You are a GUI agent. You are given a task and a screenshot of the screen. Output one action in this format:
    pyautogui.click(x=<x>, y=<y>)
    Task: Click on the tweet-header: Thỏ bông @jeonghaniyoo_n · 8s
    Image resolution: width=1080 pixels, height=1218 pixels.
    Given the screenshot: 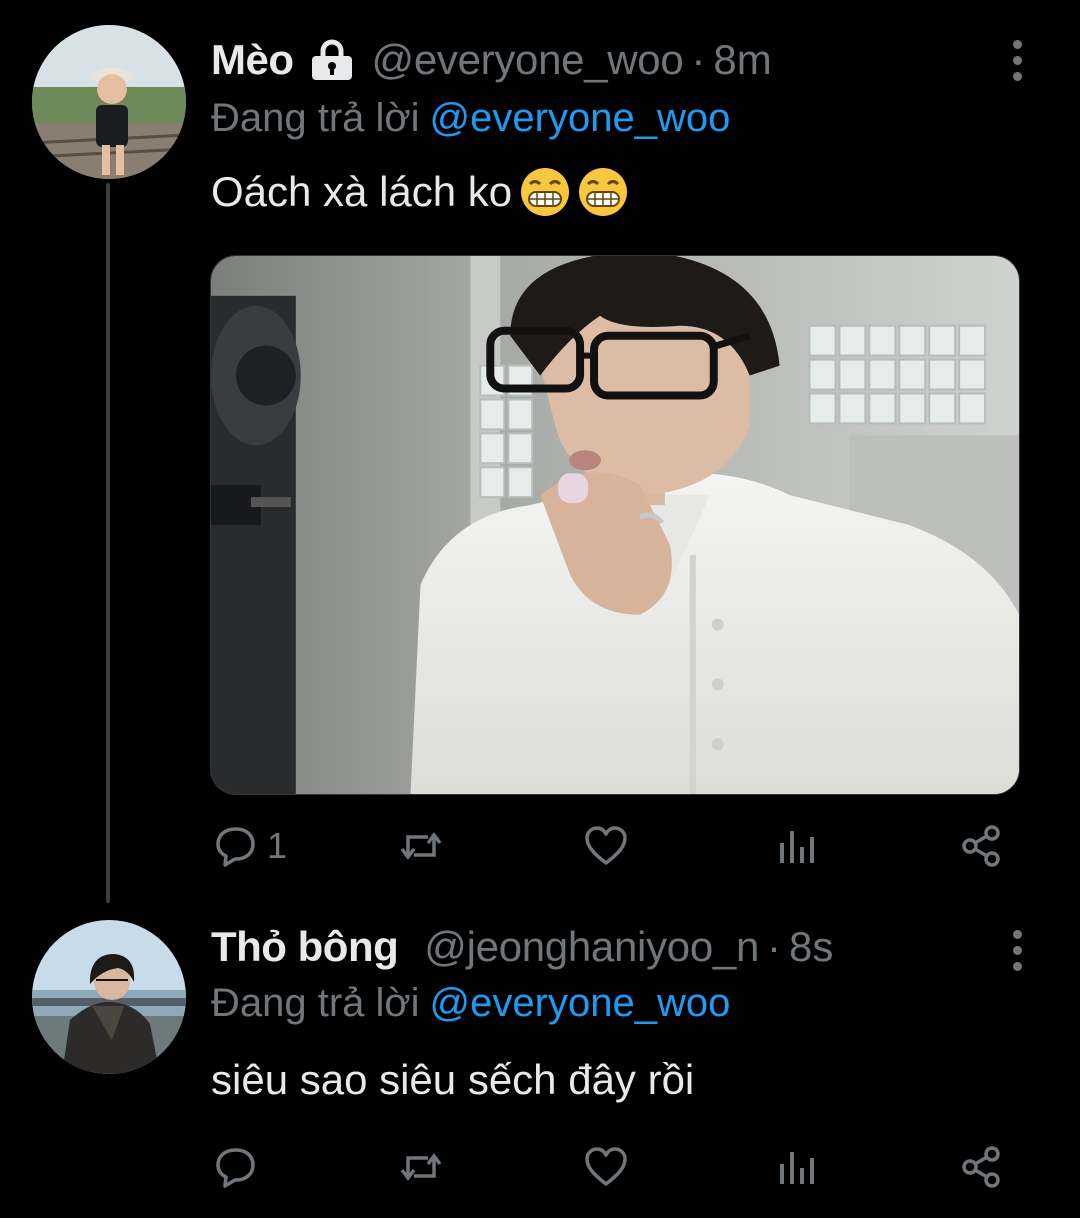 What is the action you would take?
    pyautogui.click(x=600, y=947)
    